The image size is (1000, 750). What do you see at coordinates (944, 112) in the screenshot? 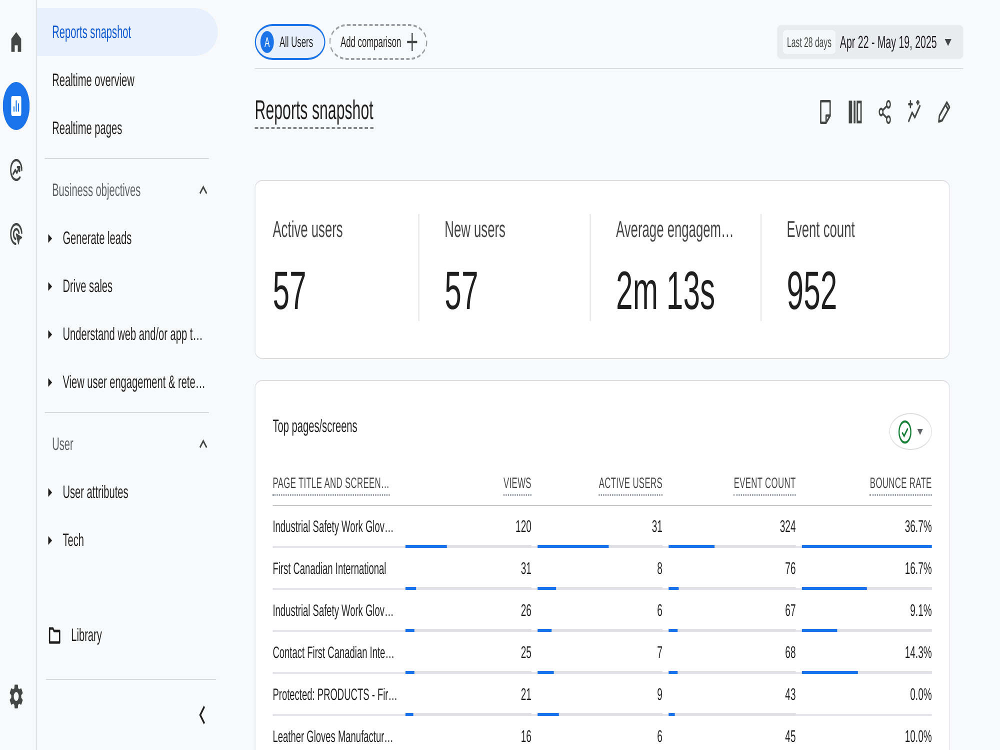
I see `pencil-icon` at bounding box center [944, 112].